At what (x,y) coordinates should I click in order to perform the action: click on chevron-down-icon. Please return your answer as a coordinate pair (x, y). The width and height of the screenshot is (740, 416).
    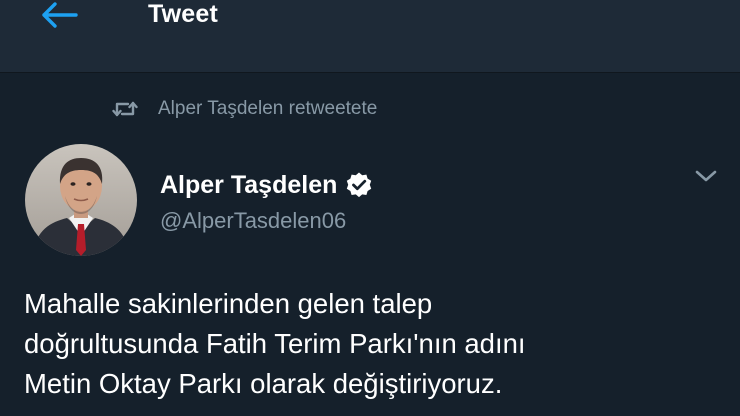
    Looking at the image, I should click on (706, 176).